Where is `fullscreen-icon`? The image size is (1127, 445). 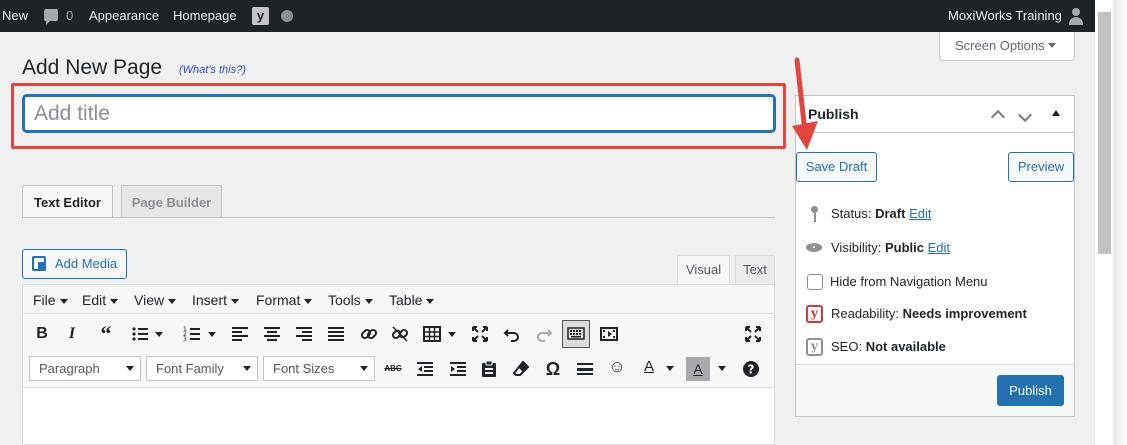 fullscreen-icon is located at coordinates (480, 334).